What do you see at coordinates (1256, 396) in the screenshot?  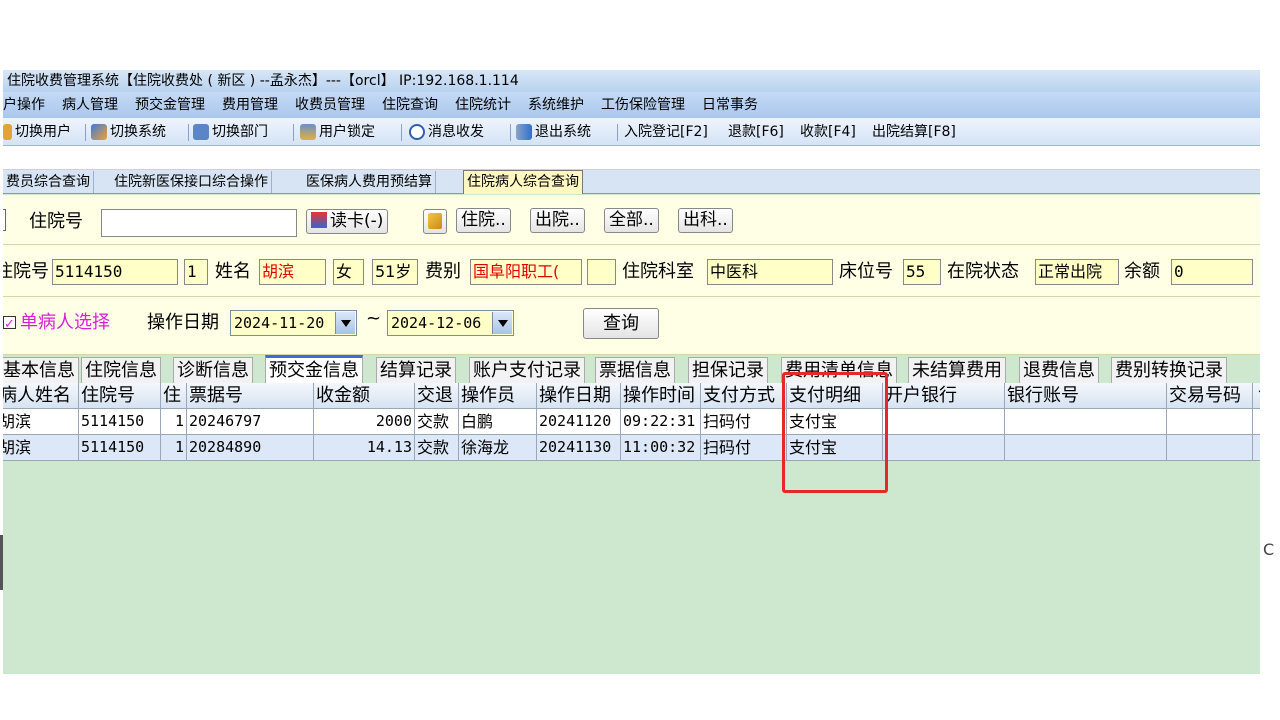 I see `col-overflow: ↑` at bounding box center [1256, 396].